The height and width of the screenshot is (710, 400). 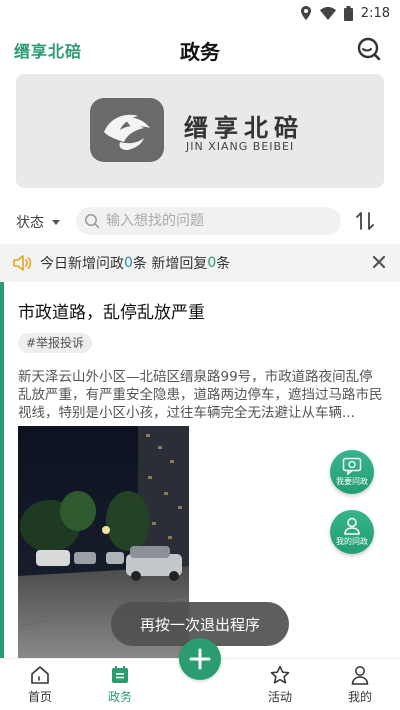 I want to click on my-questions-button: 我的问政, so click(x=352, y=532).